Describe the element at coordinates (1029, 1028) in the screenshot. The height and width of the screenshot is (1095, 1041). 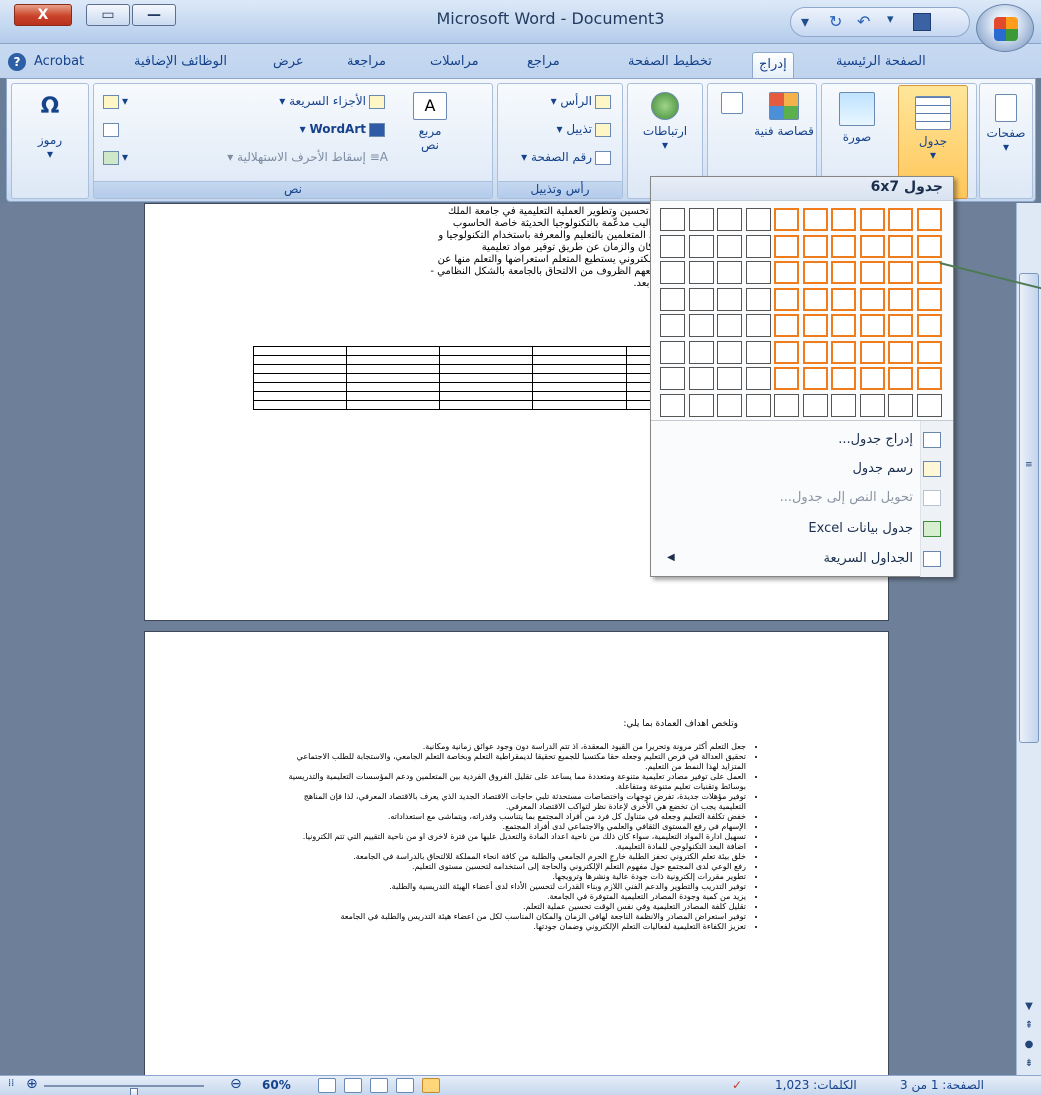
I see `previous-page-icon: ⇞` at that location.